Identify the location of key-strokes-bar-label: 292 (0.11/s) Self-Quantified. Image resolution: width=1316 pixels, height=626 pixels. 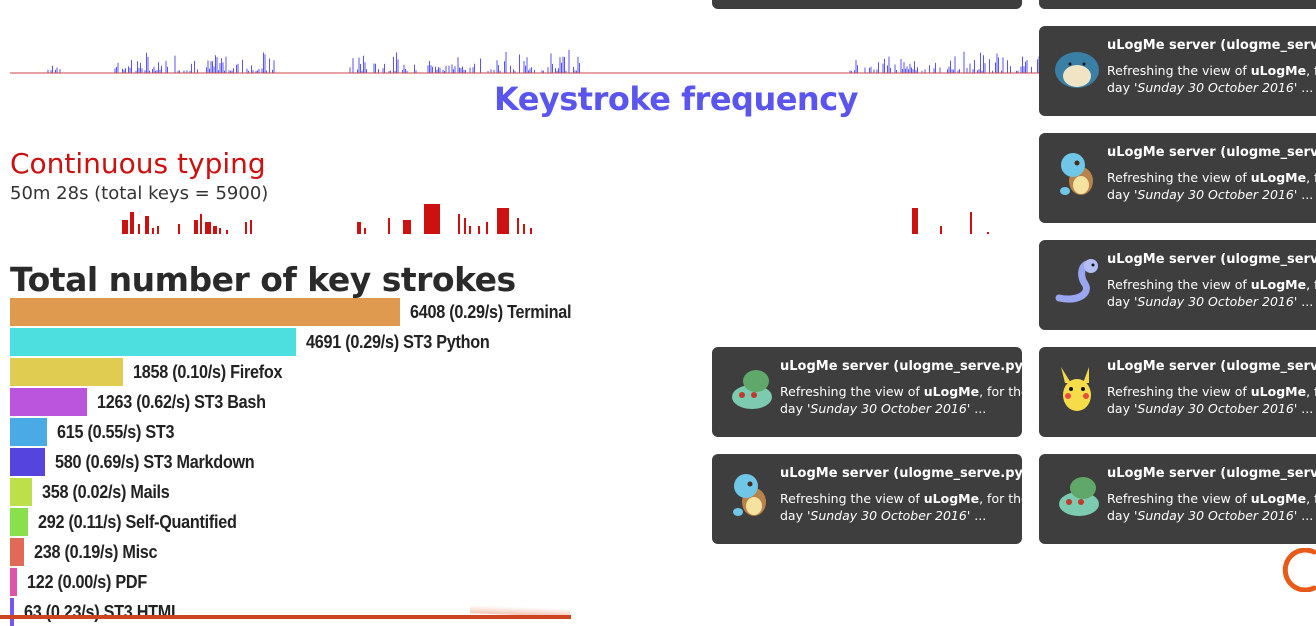
(137, 522).